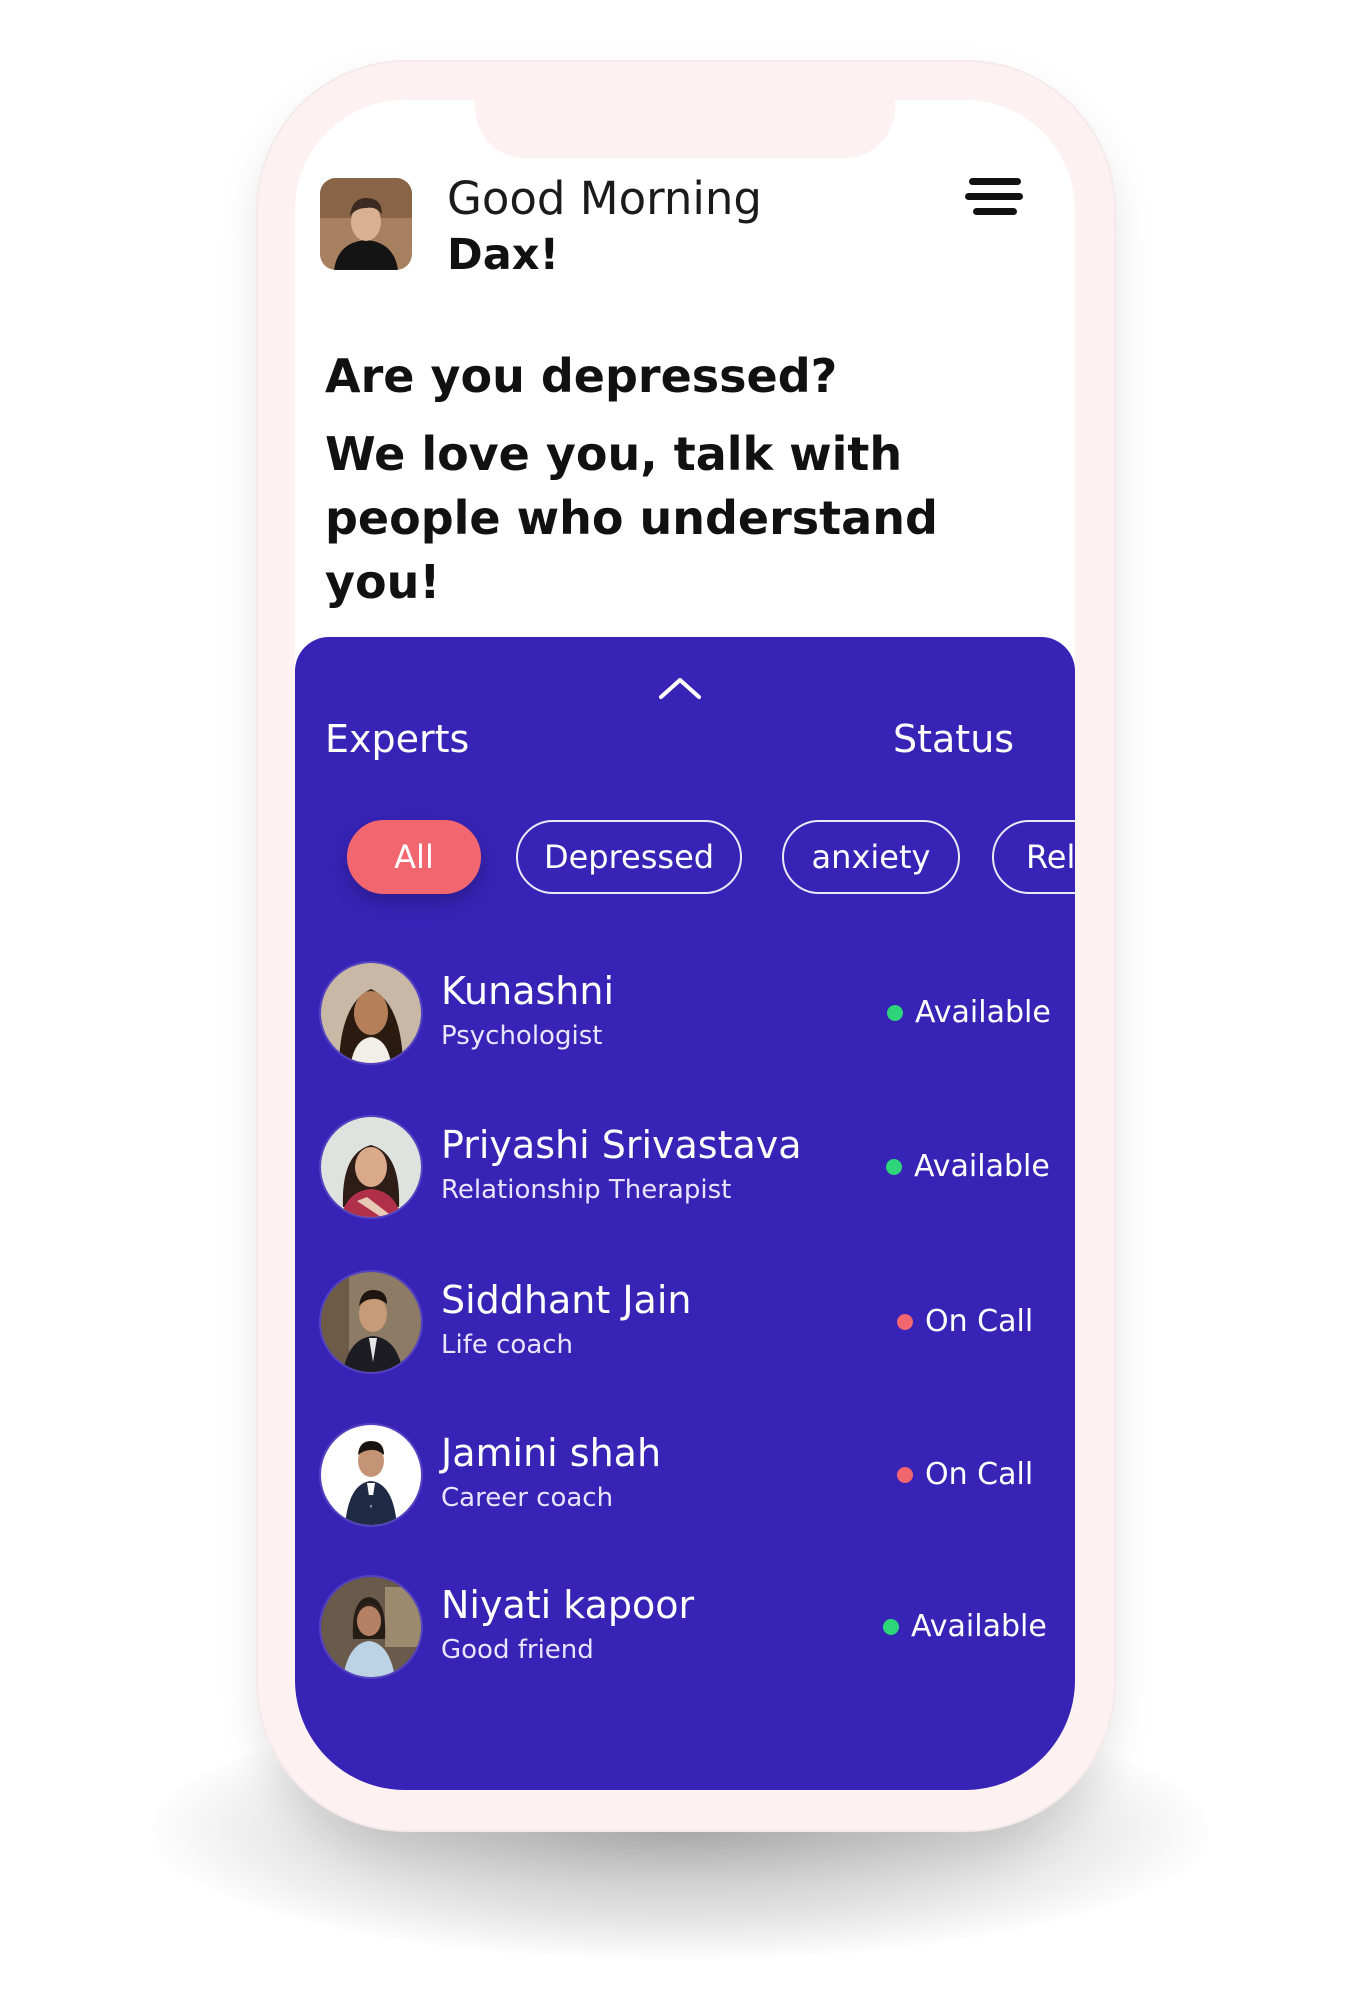 The height and width of the screenshot is (2012, 1360). Describe the element at coordinates (685, 1632) in the screenshot. I see `expert-row: Niyati kapoor Good friend Available` at that location.